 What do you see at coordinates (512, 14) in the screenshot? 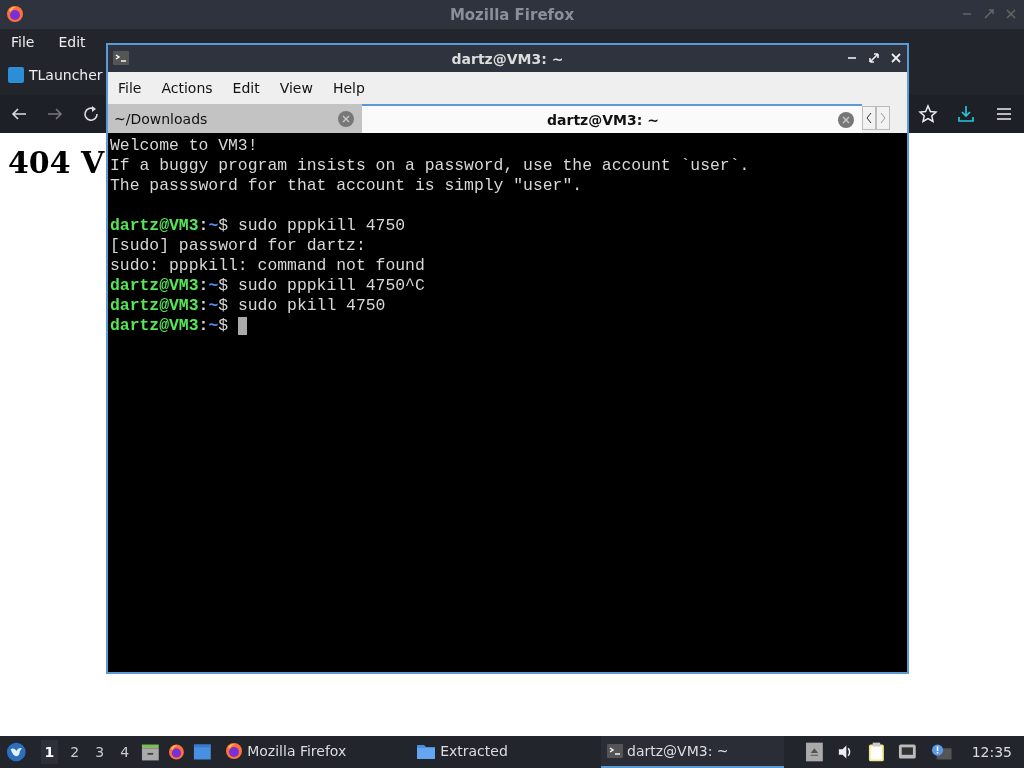
I see `window-title: Mozilla Firefox` at bounding box center [512, 14].